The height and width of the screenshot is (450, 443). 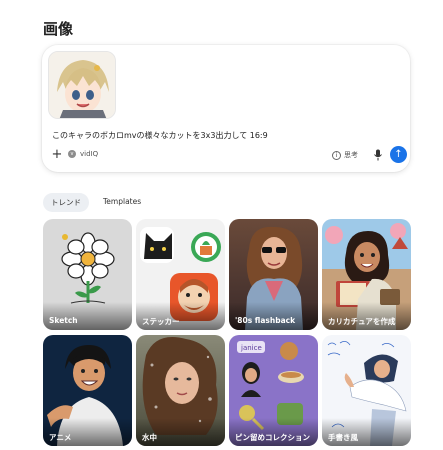 What do you see at coordinates (366, 390) in the screenshot?
I see `card-handwritten: 手書き風` at bounding box center [366, 390].